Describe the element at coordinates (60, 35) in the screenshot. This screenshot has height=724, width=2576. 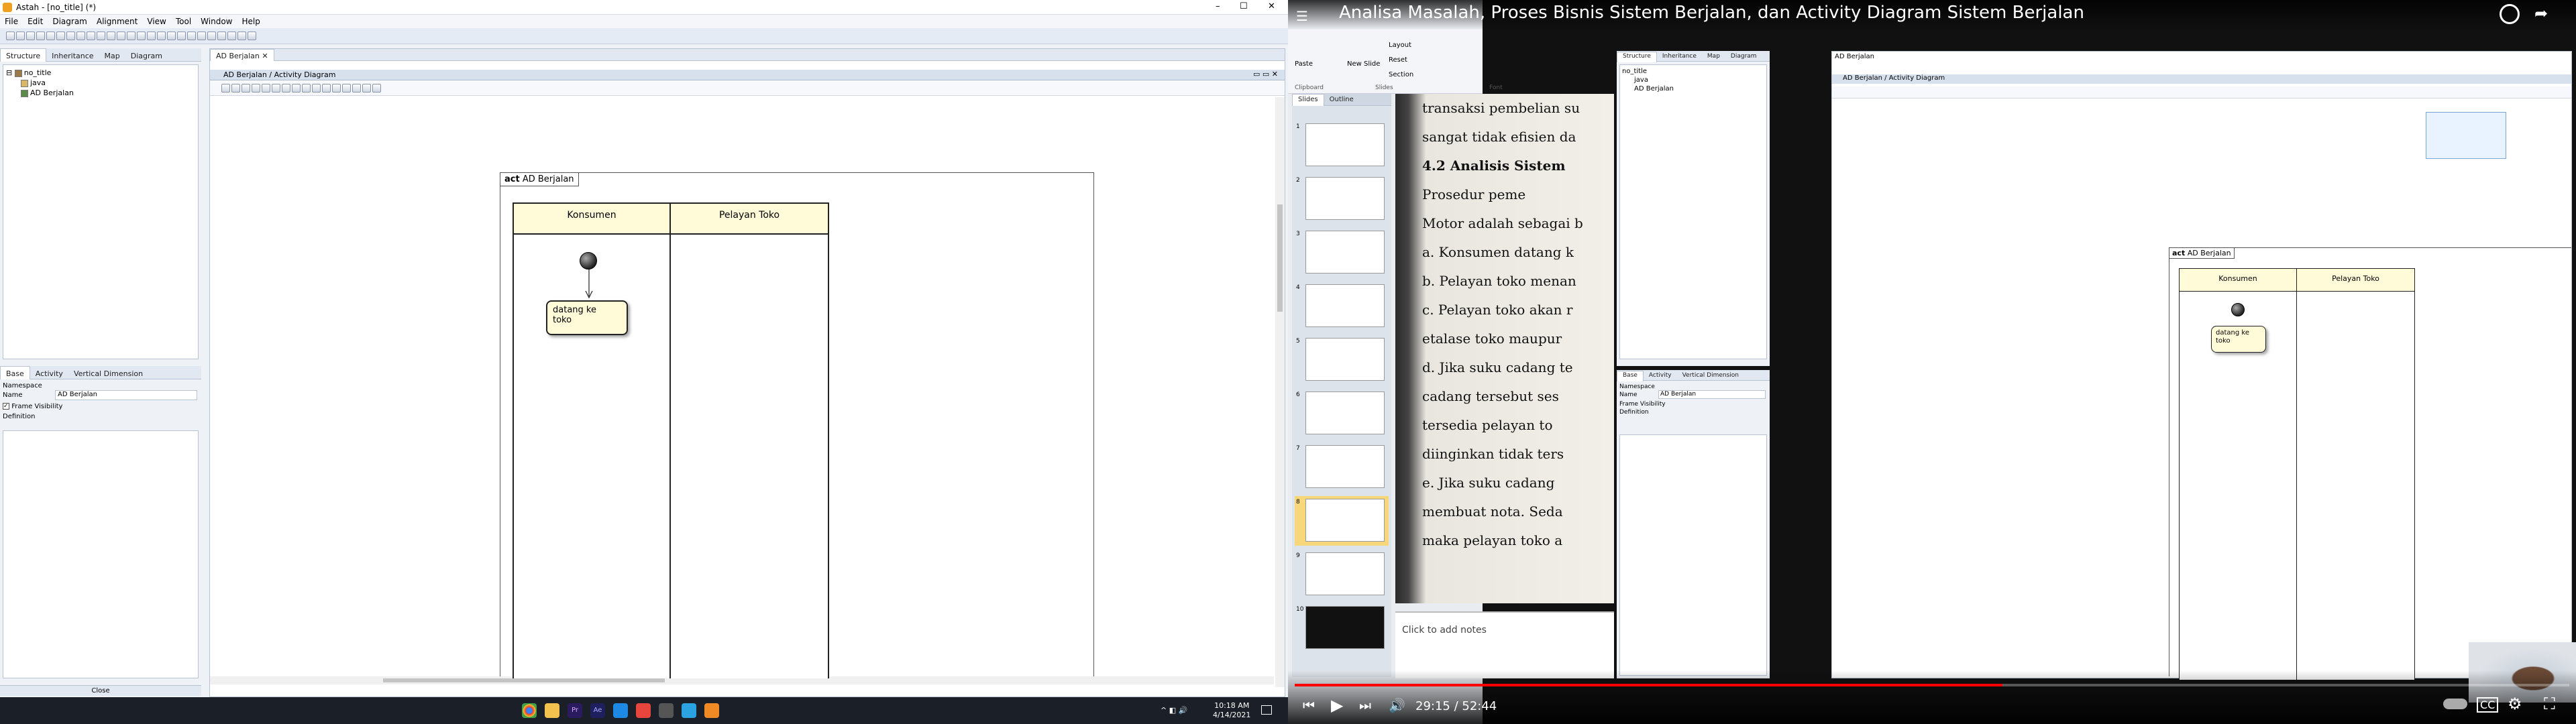
I see `copy-icon` at that location.